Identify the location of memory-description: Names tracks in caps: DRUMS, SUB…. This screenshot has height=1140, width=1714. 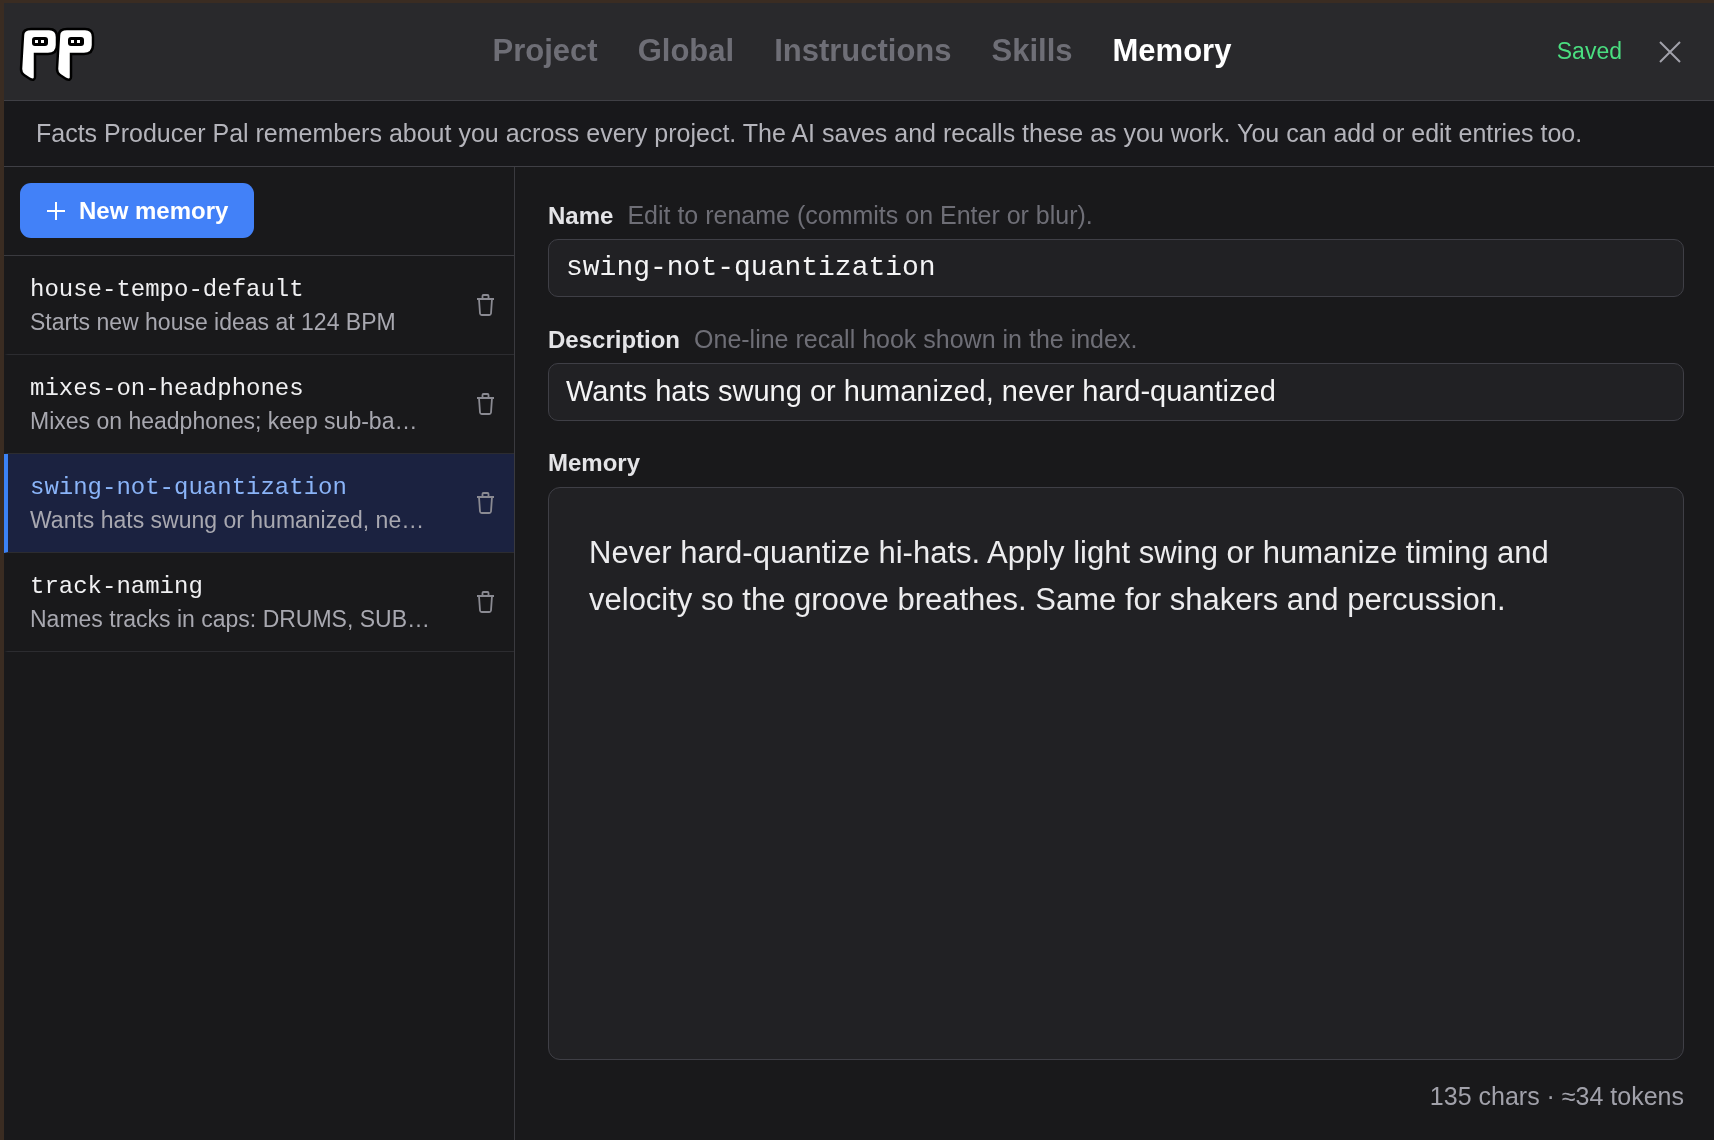
(231, 618).